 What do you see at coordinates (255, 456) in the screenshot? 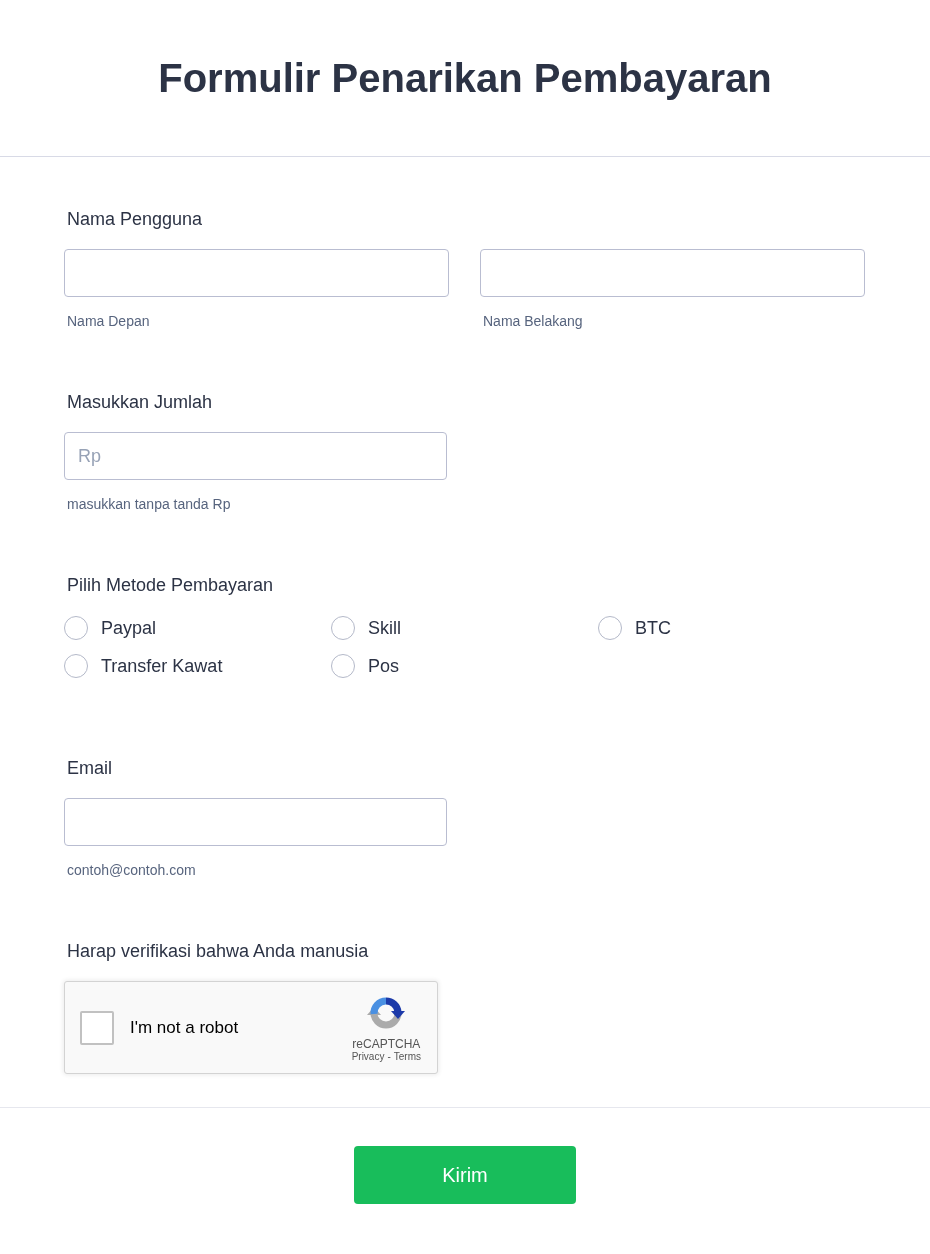
I see `input-field: Rp` at bounding box center [255, 456].